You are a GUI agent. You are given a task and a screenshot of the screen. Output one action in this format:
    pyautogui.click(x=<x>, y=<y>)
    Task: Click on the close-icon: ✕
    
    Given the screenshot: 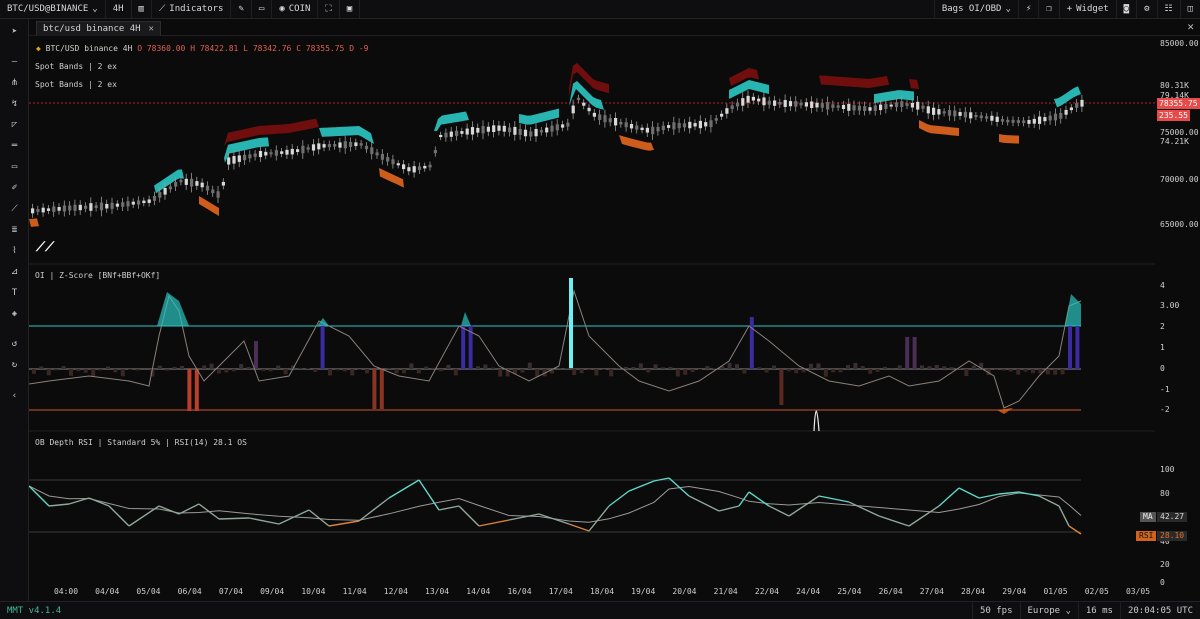 What is the action you would take?
    pyautogui.click(x=151, y=29)
    